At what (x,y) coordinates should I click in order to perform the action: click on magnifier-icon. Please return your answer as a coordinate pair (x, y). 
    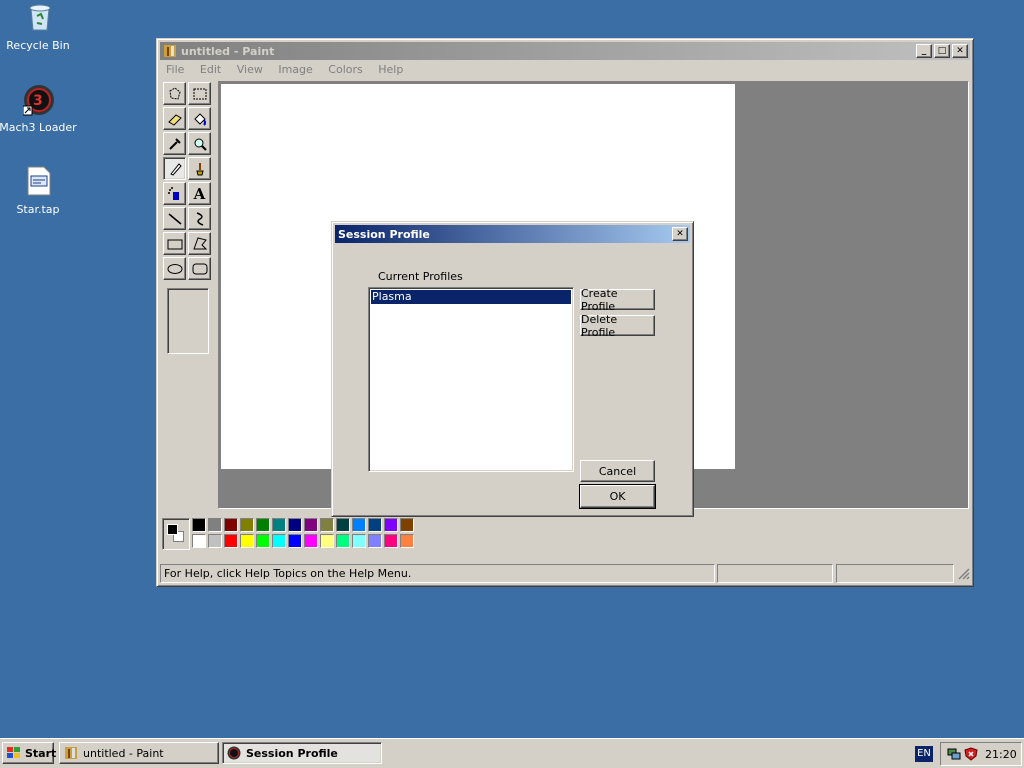
    Looking at the image, I should click on (199, 143).